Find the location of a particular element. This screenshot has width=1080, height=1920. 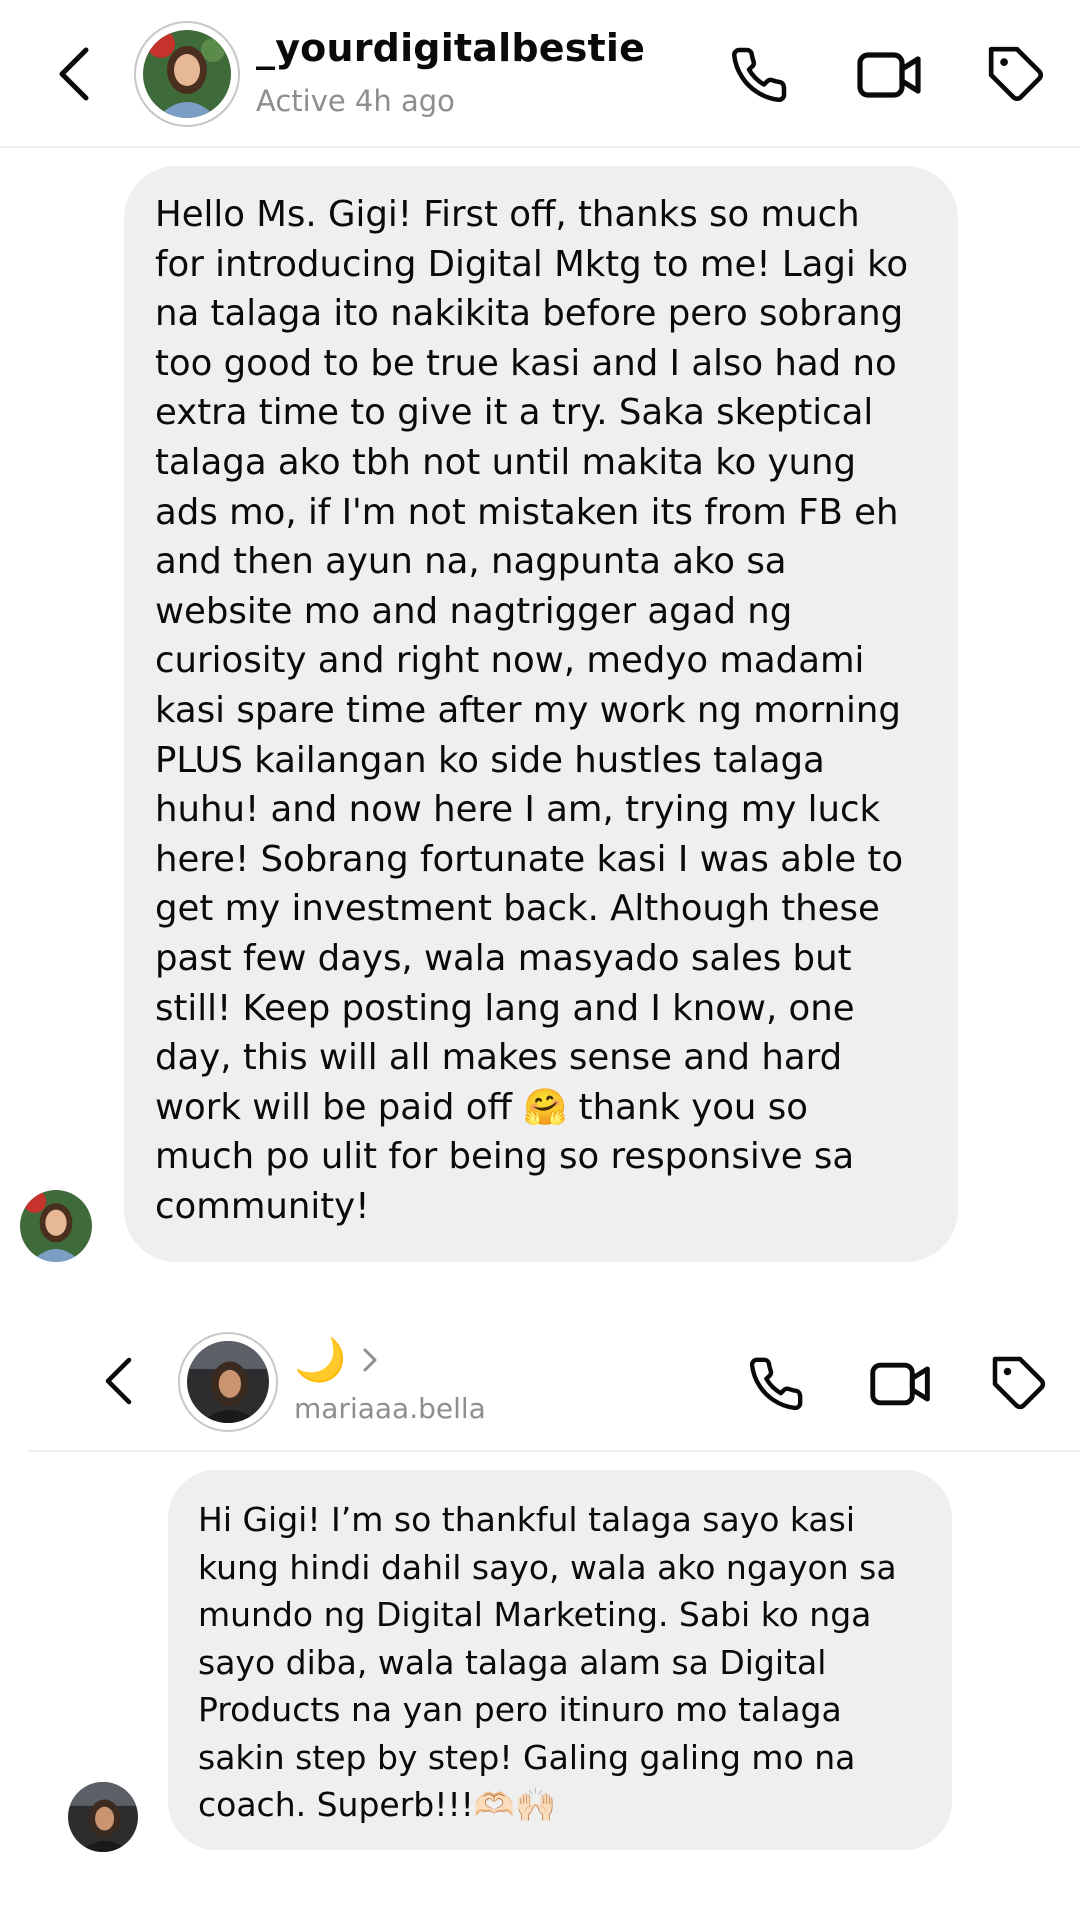

contact-name-emoji: 🌙 is located at coordinates (320, 1360).